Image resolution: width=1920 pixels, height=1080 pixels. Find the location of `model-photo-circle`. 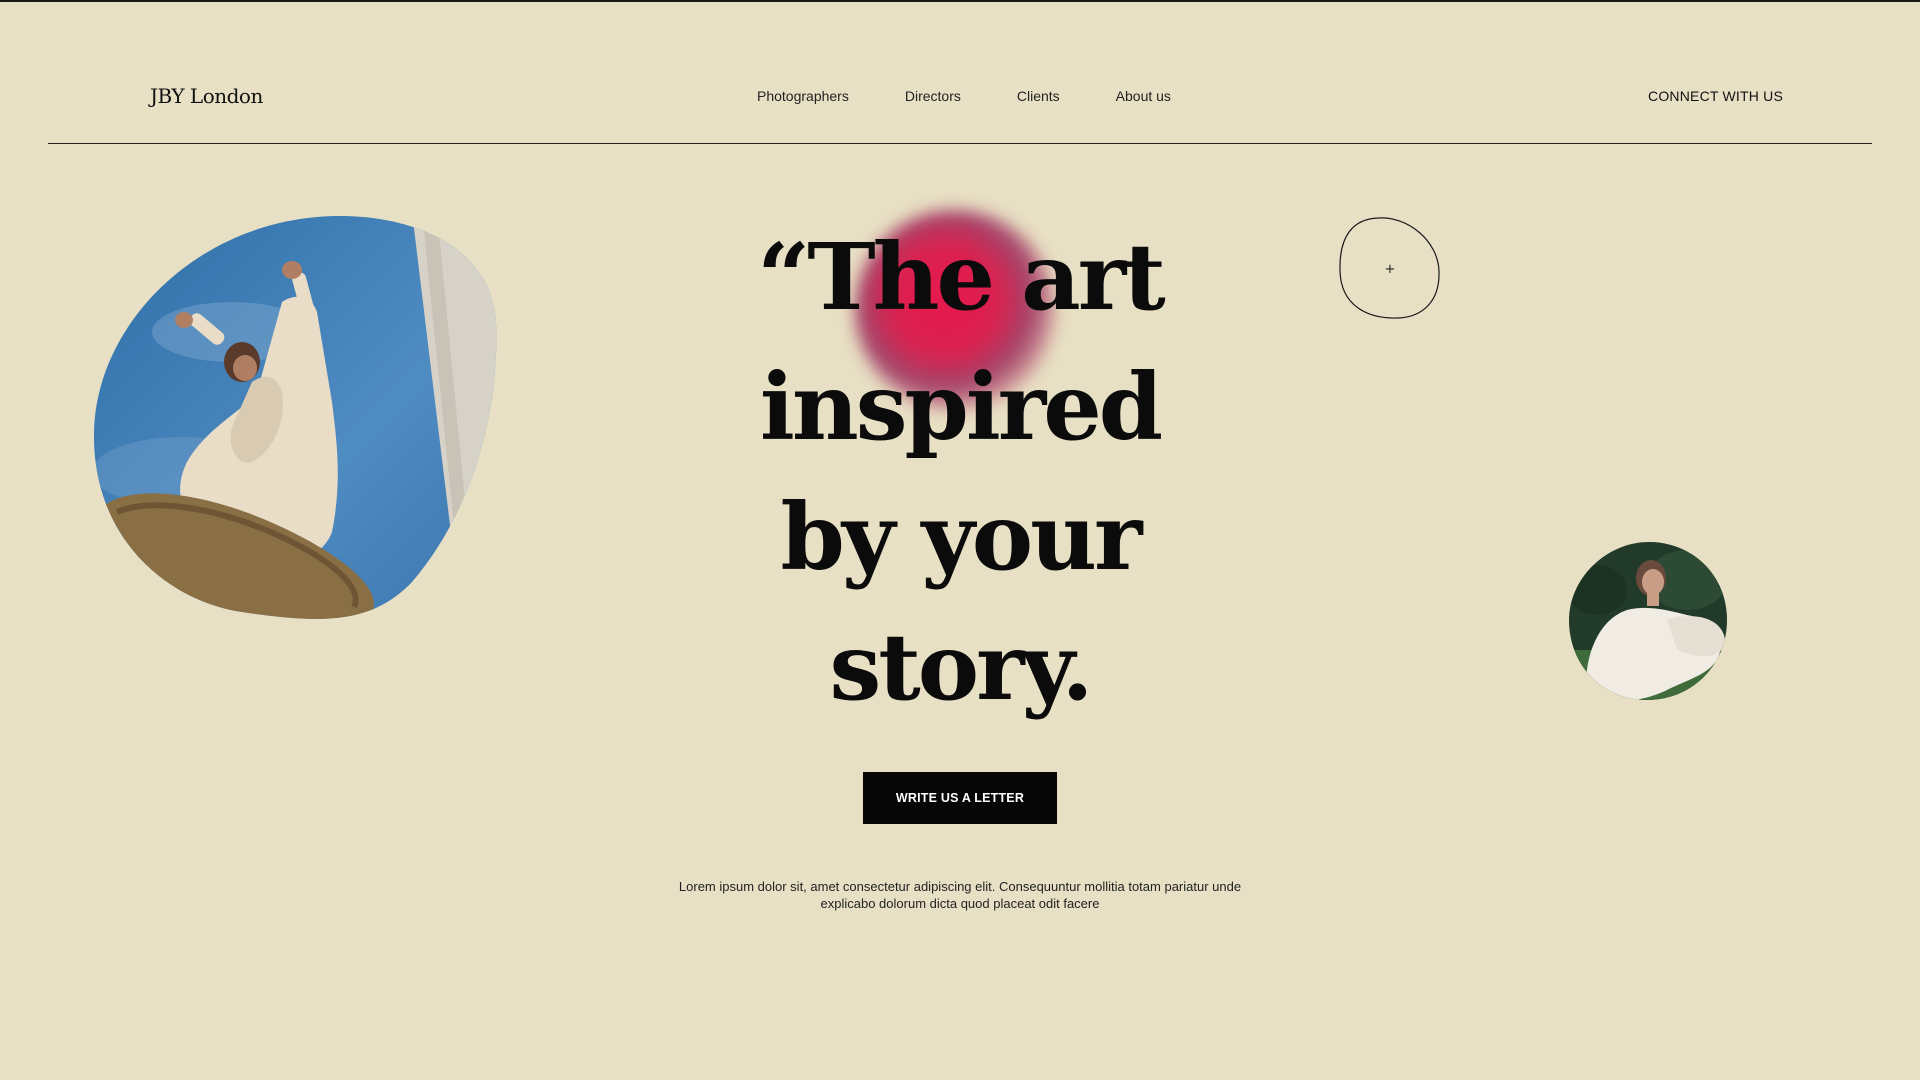

model-photo-circle is located at coordinates (1648, 621).